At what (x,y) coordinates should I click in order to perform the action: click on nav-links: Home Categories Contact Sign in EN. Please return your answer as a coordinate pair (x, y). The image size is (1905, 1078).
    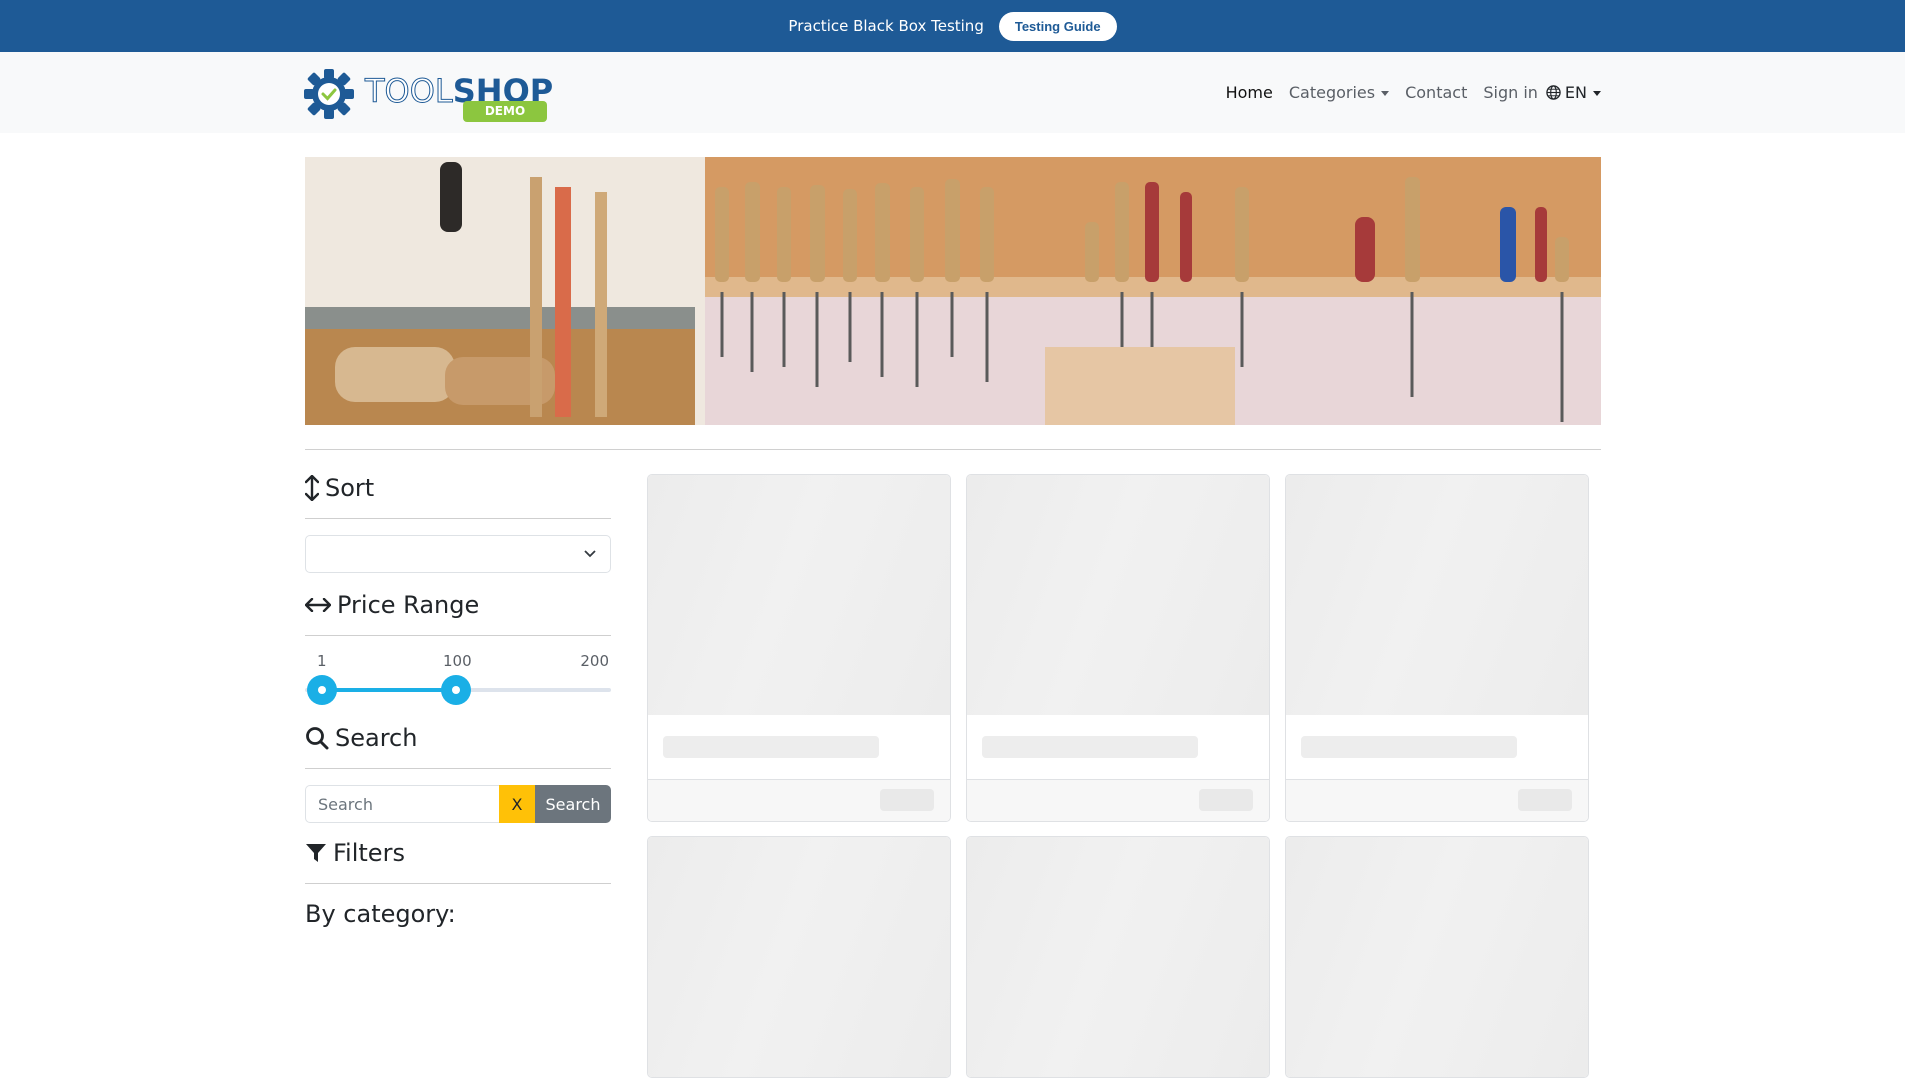
    Looking at the image, I should click on (1413, 92).